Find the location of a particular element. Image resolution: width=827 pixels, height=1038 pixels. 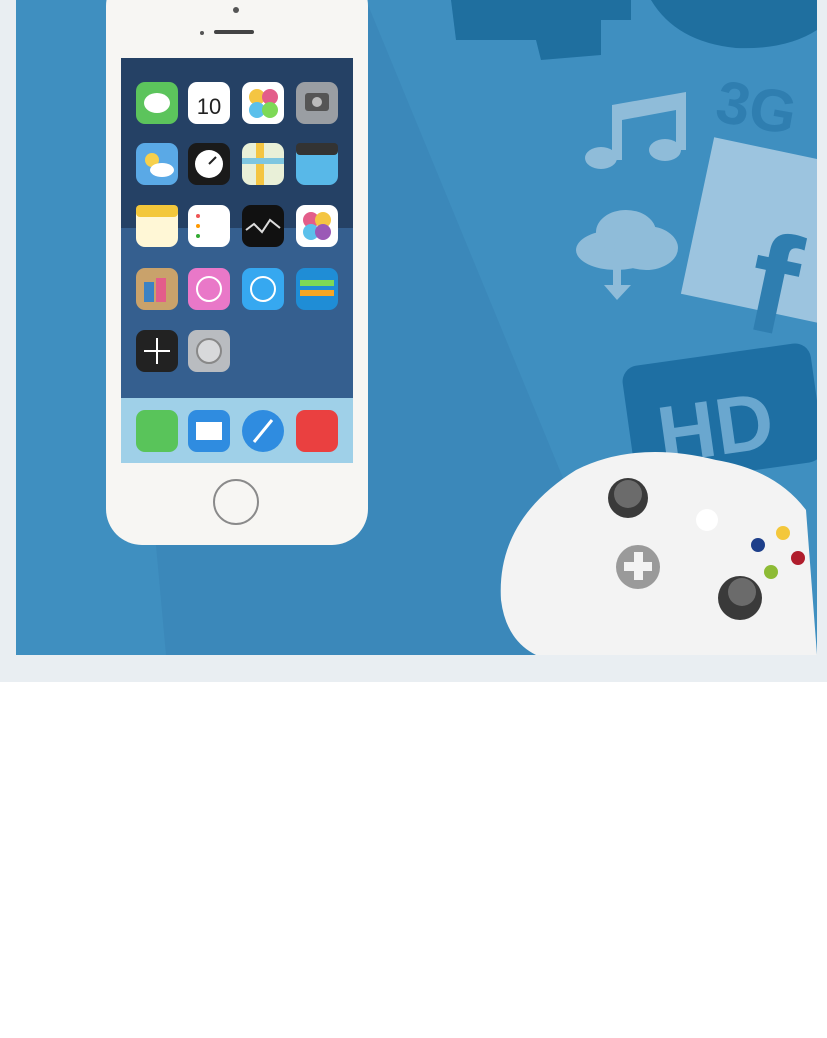

stocks-icon is located at coordinates (263, 226).